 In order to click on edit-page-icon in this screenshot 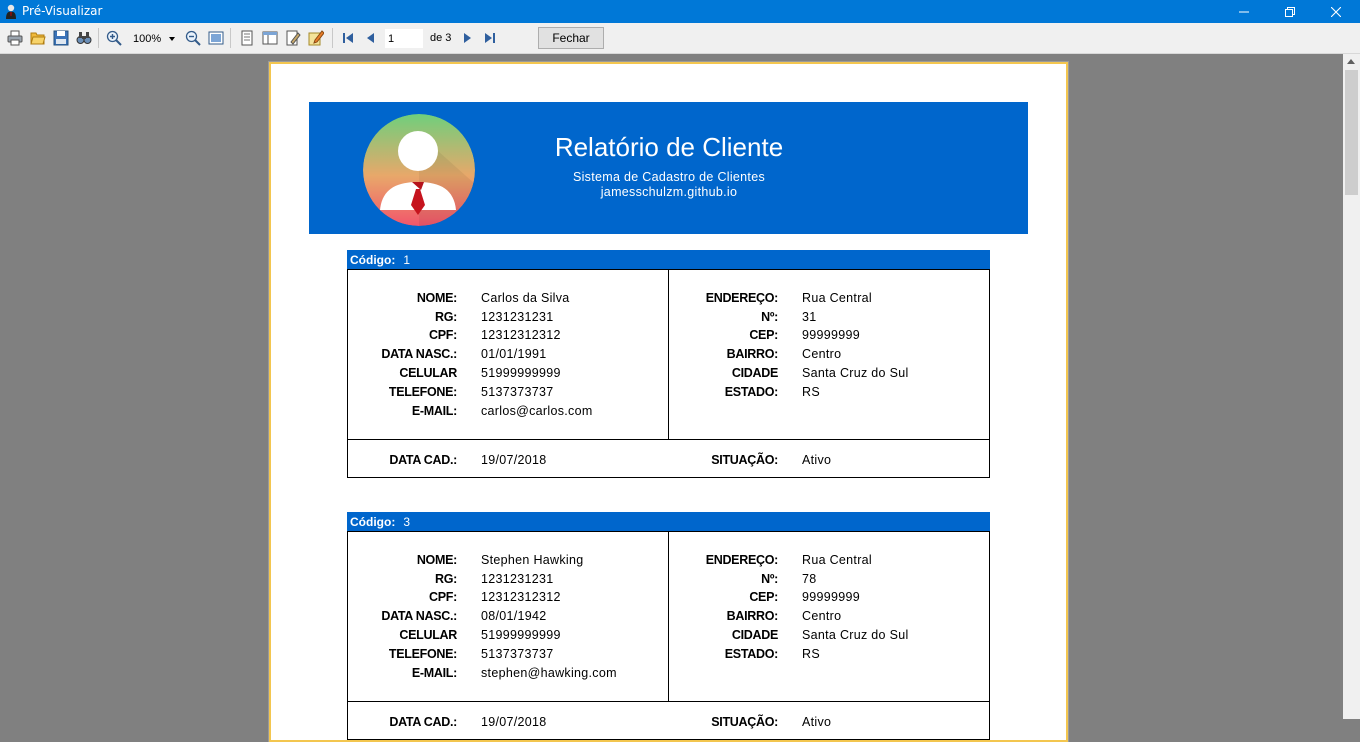, I will do `click(293, 38)`.